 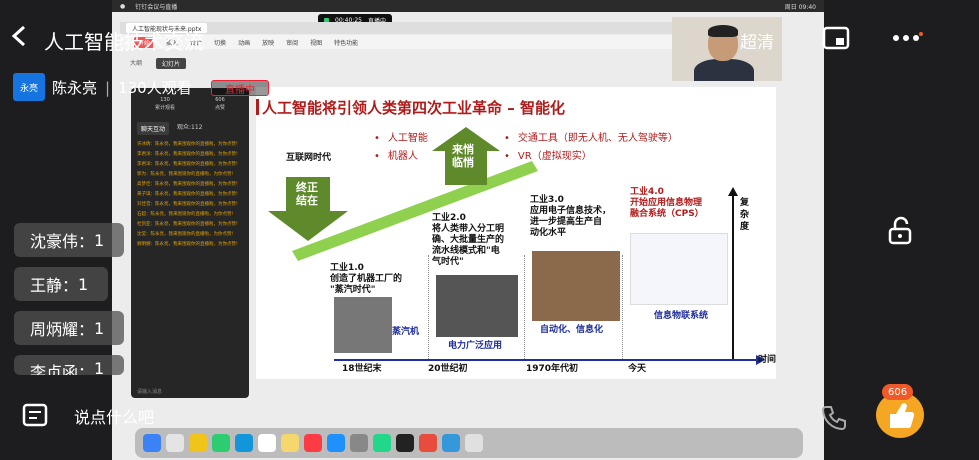 I want to click on outline-tab: 大纲, so click(x=136, y=63).